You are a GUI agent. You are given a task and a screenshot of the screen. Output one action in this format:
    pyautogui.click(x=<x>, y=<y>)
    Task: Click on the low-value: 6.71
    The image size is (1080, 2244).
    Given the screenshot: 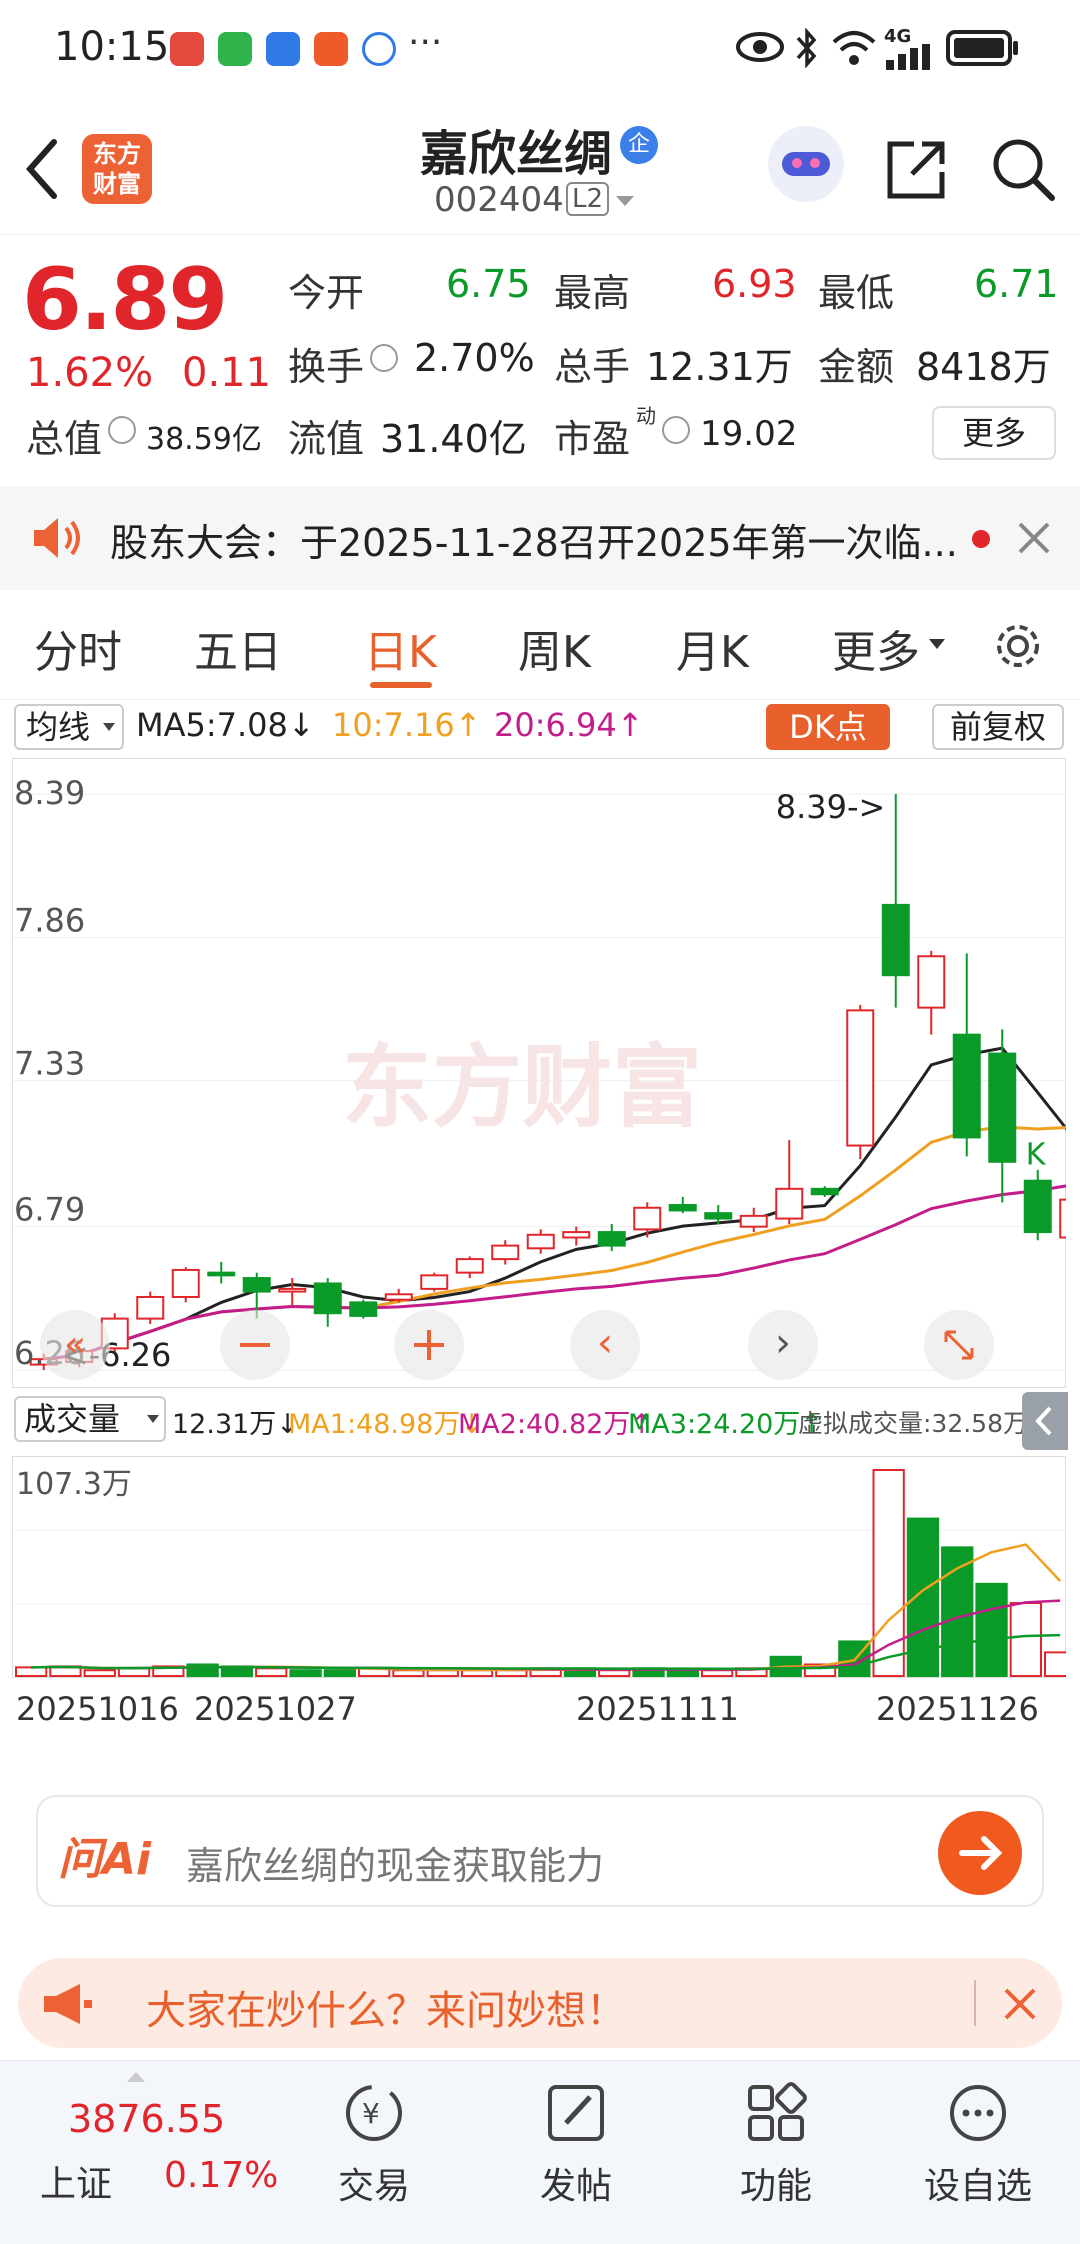 What is the action you would take?
    pyautogui.click(x=1016, y=284)
    